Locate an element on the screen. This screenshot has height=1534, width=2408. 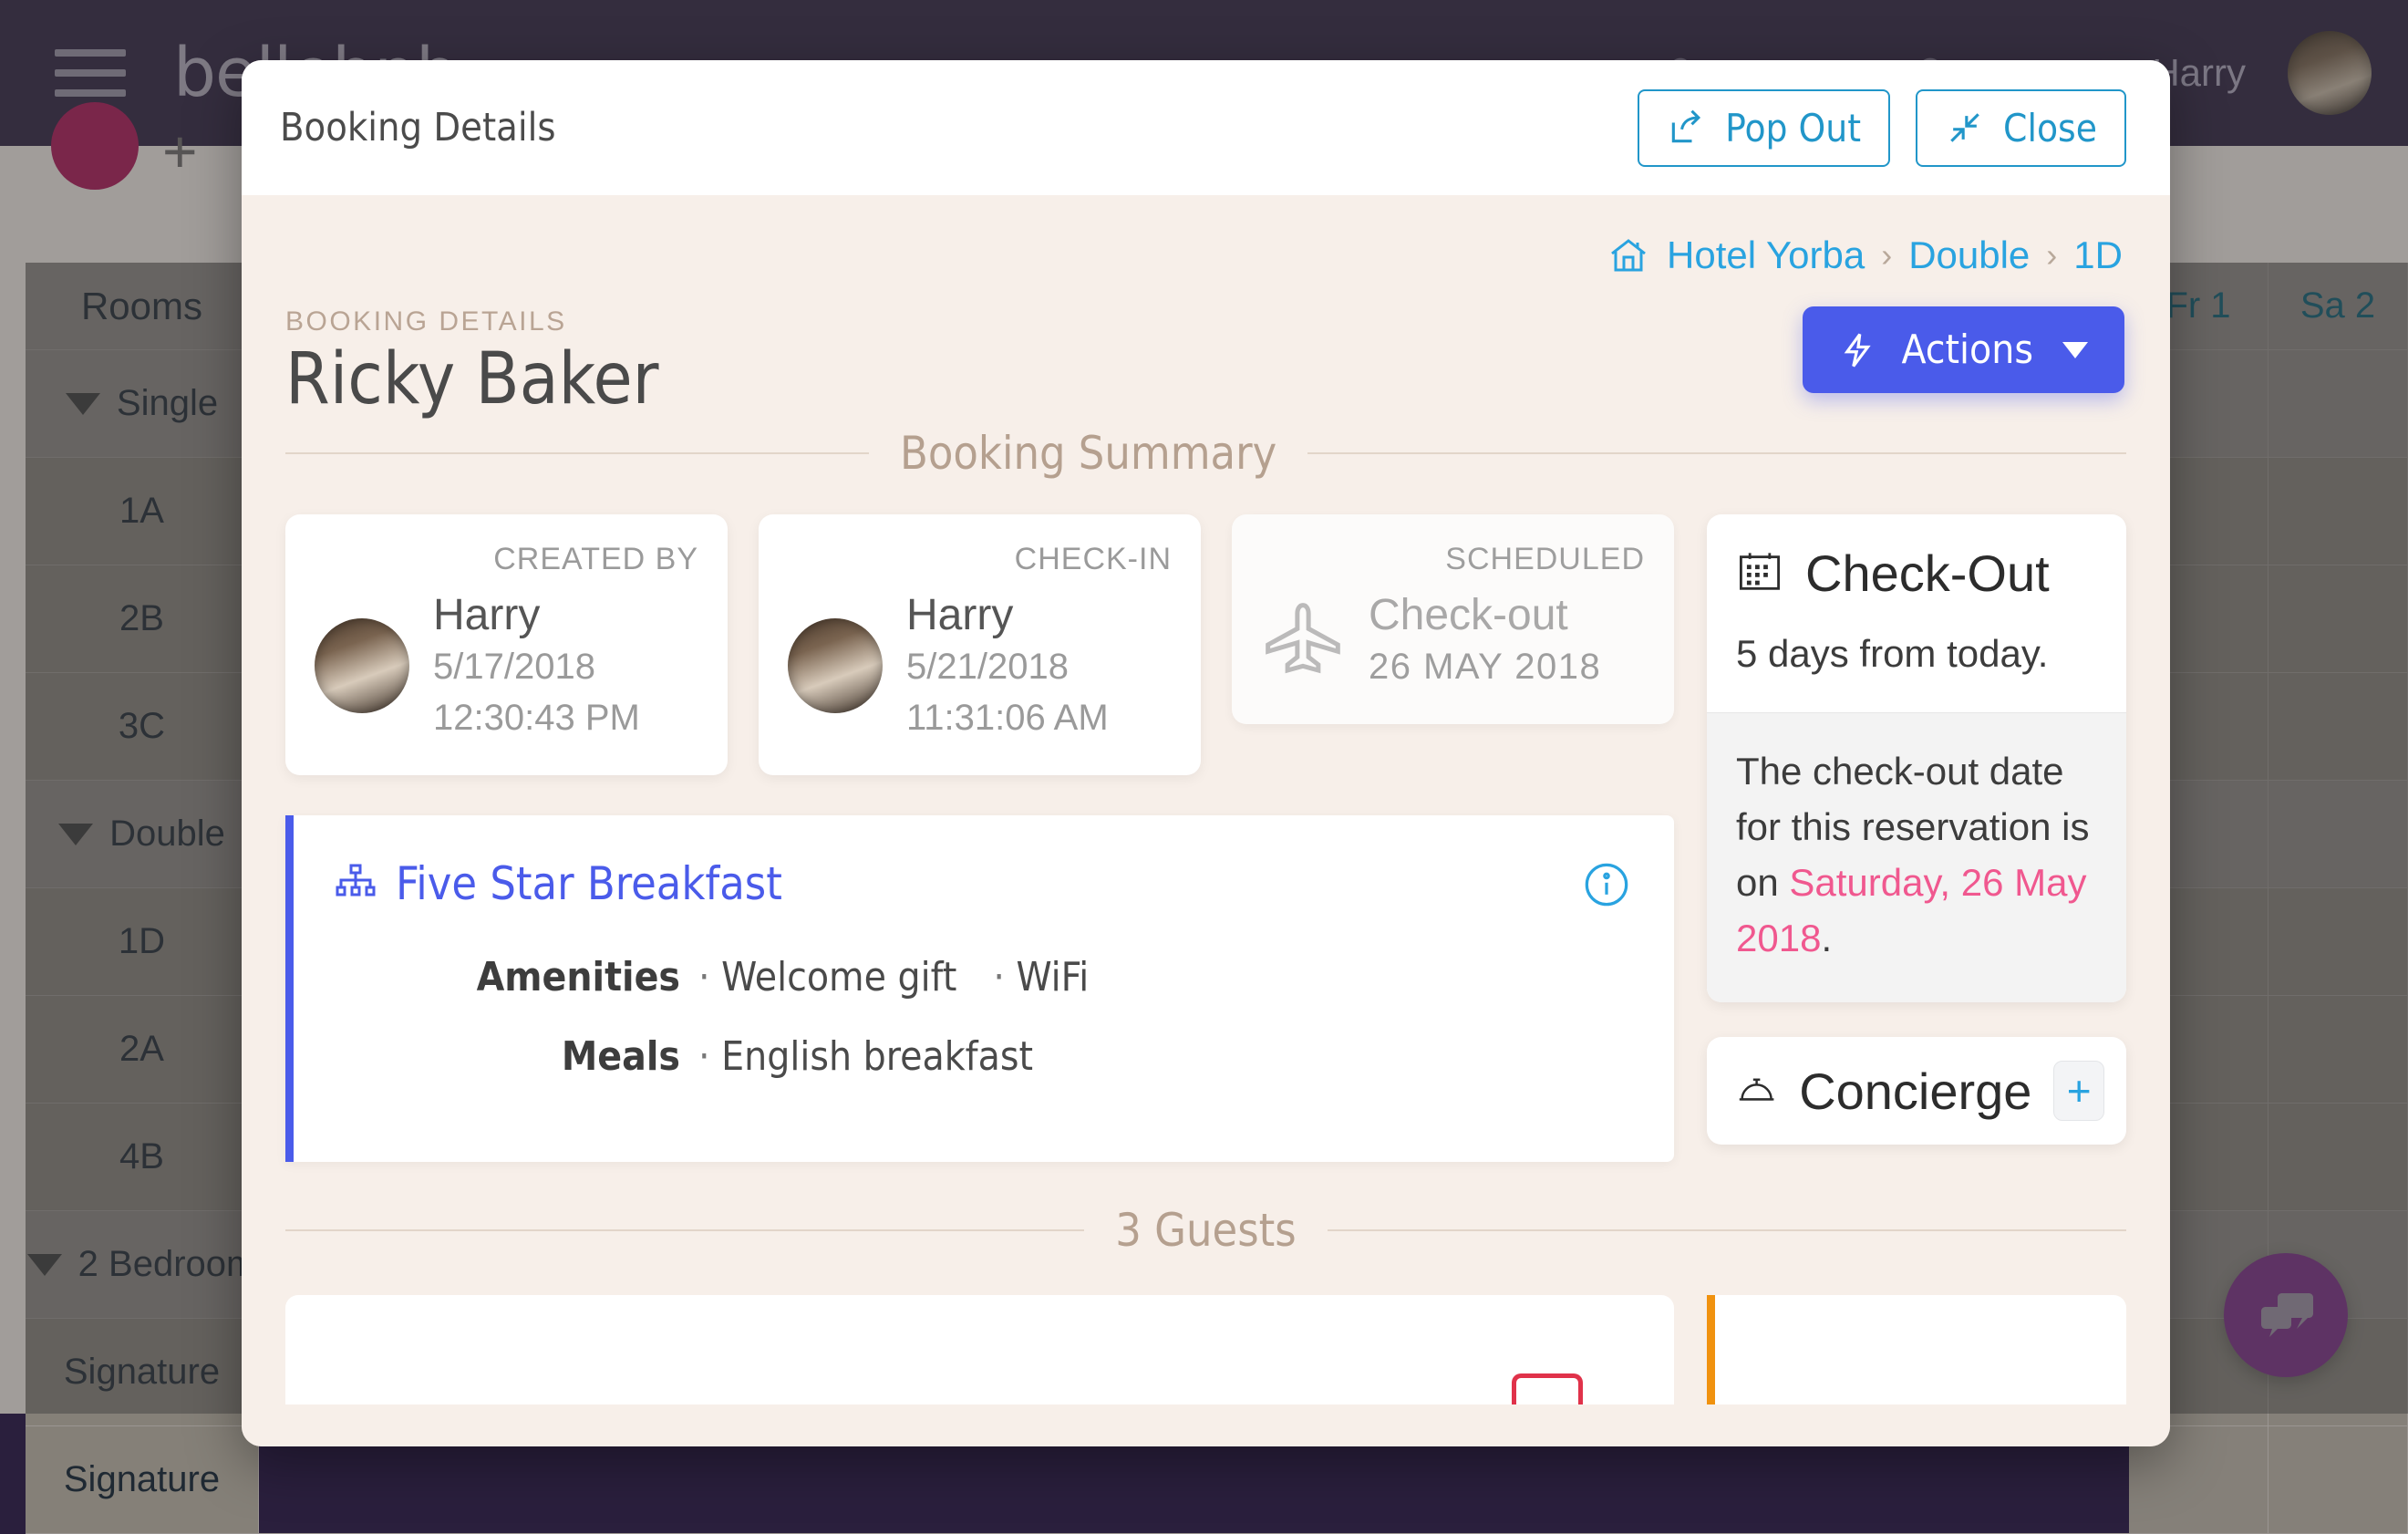
summary-card-time: 12:30:43 PM is located at coordinates (536, 717).